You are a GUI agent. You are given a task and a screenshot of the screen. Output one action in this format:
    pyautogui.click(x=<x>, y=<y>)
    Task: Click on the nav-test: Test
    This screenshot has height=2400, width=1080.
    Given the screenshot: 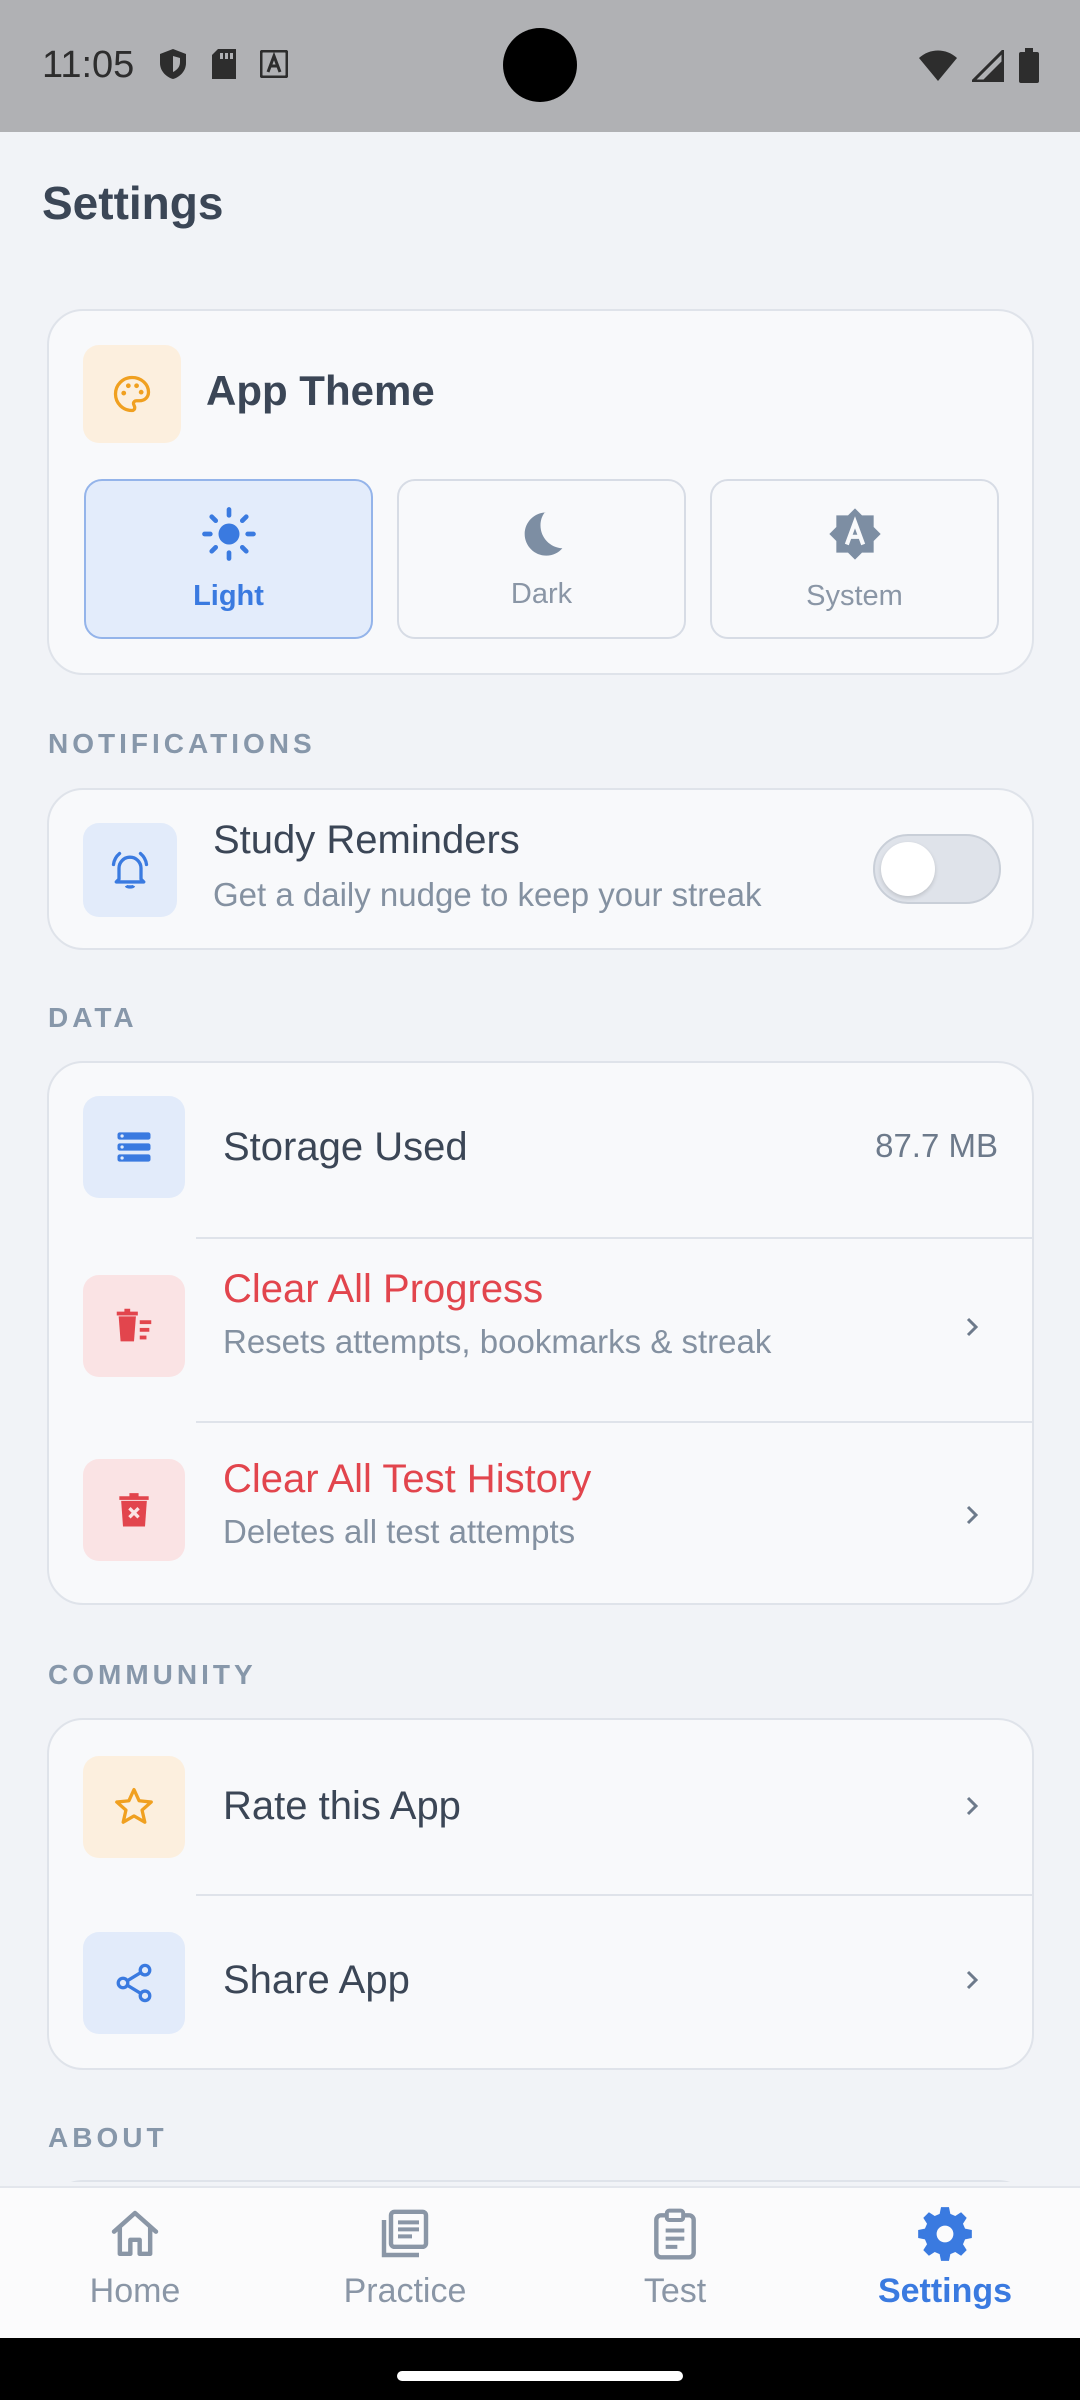 What is the action you would take?
    pyautogui.click(x=675, y=2258)
    